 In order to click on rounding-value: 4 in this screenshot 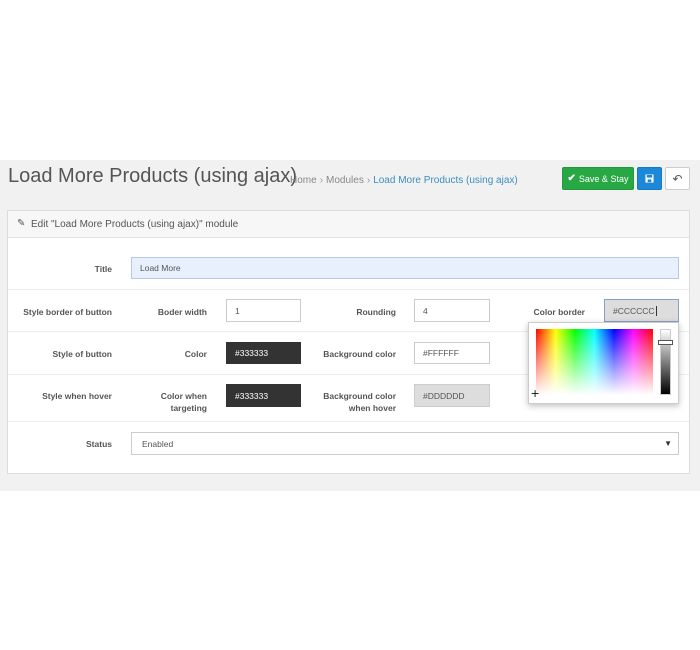, I will do `click(425, 310)`.